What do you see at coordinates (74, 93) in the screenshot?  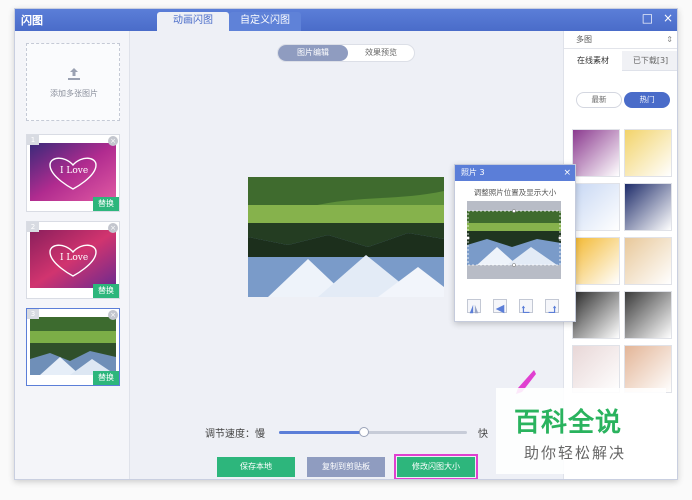 I see `add-images-label: 添加多张图片` at bounding box center [74, 93].